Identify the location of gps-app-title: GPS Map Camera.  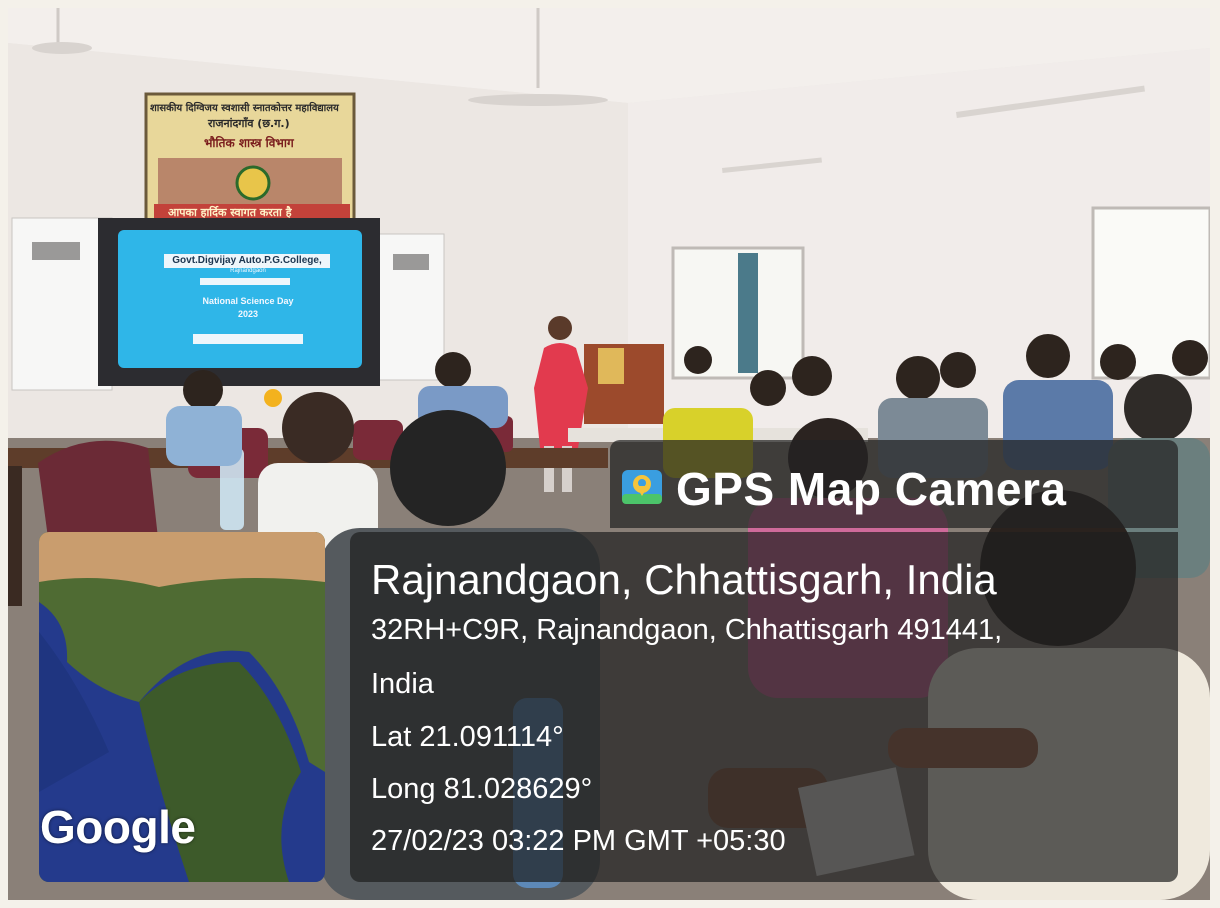
(871, 489).